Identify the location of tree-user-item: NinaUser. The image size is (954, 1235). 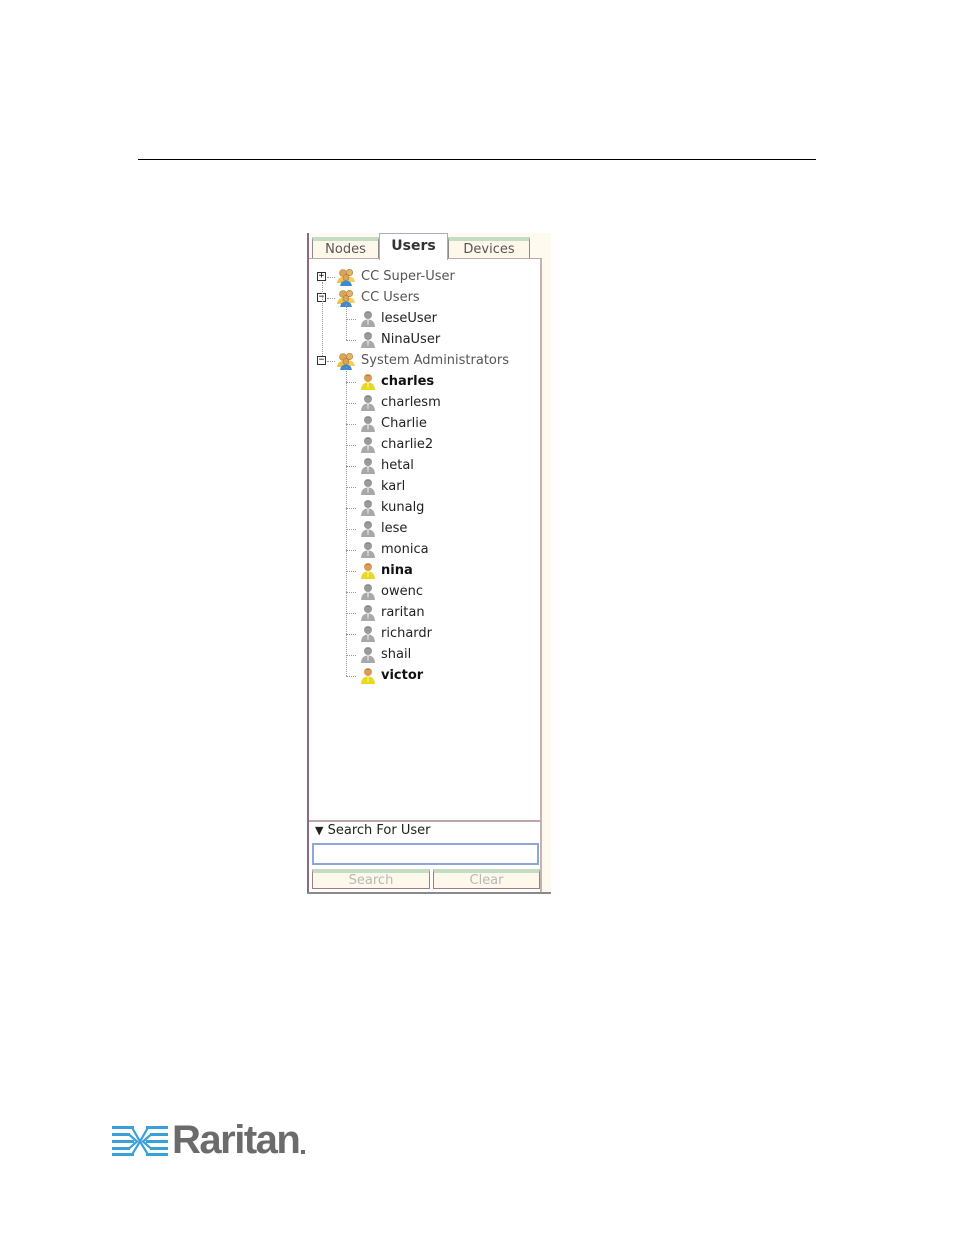
(400, 339).